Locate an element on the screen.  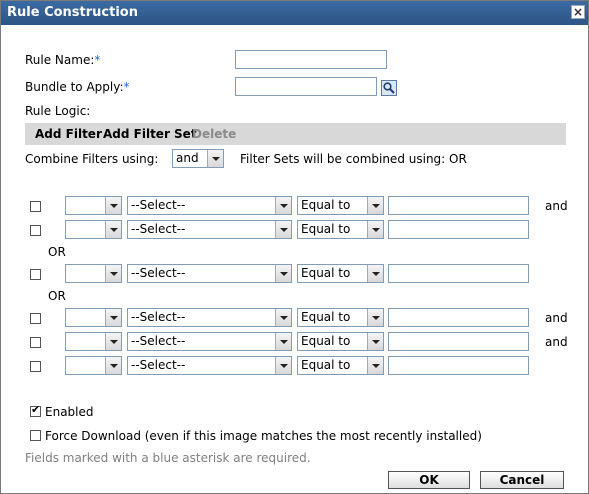
add-filter-set-button: Add Filter Set is located at coordinates (150, 134).